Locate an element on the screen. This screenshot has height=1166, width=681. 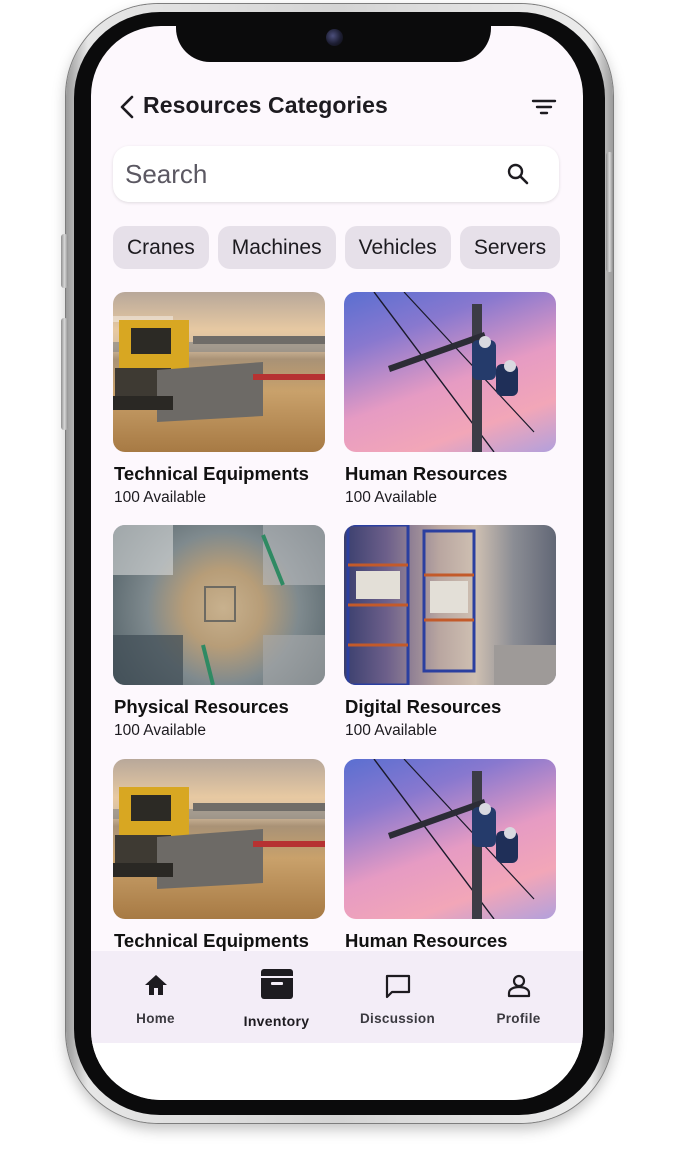
nav-discussion: Discussion is located at coordinates (397, 997).